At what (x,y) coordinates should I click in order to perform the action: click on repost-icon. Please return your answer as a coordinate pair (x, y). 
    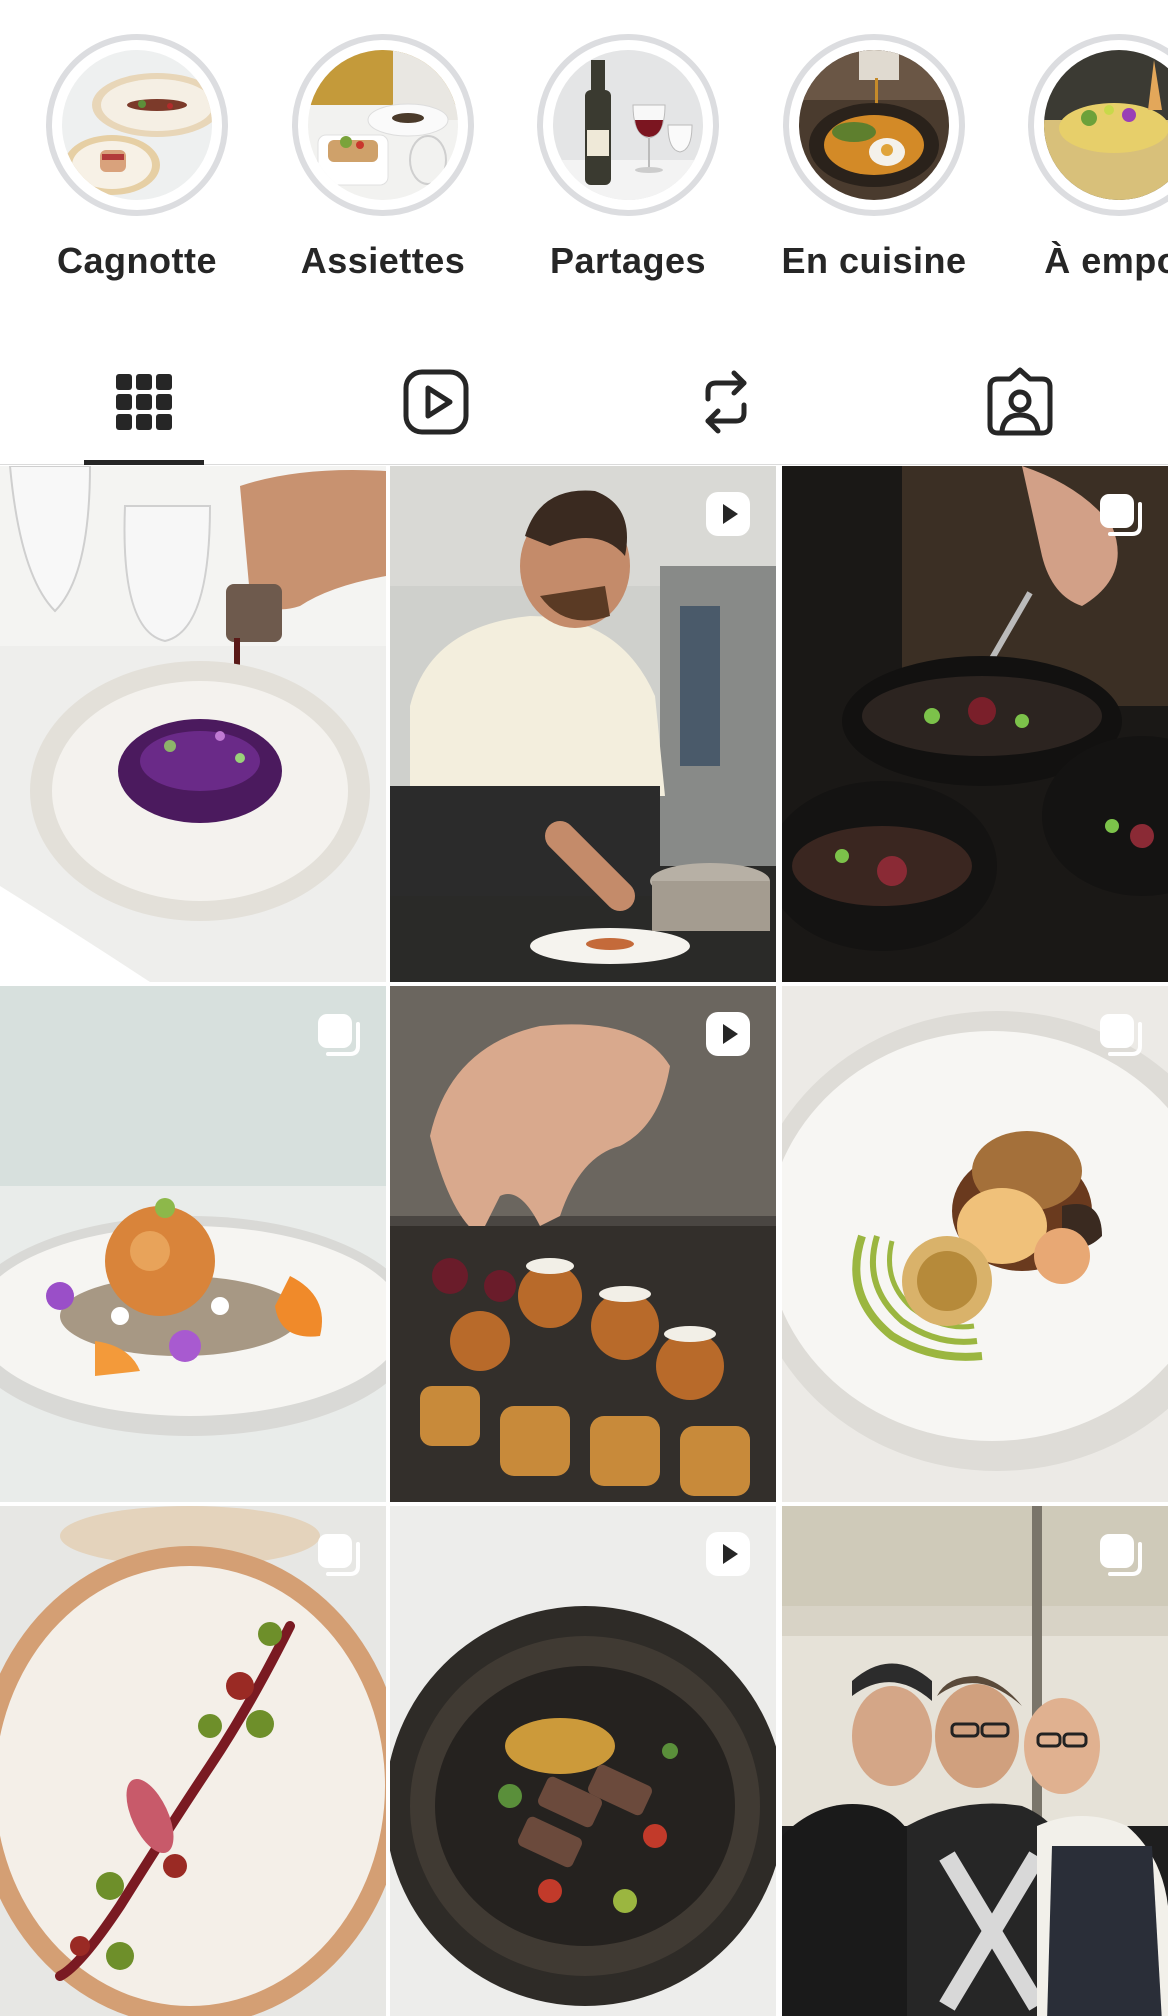
    Looking at the image, I should click on (726, 402).